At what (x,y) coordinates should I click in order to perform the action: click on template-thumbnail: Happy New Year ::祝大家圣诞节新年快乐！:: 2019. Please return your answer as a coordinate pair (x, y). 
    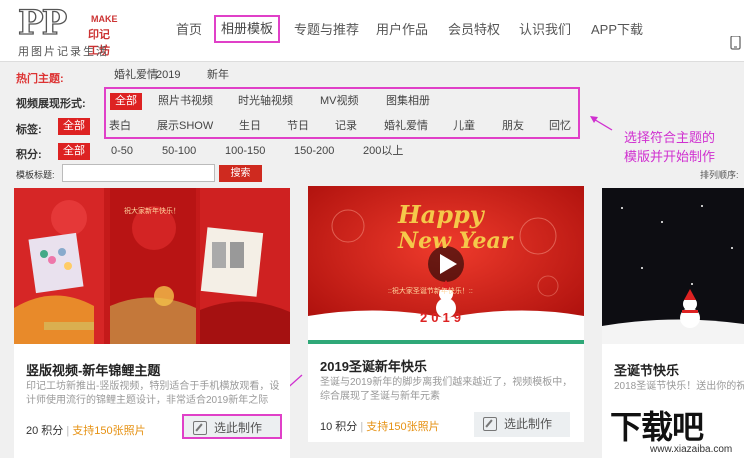
    Looking at the image, I should click on (446, 263).